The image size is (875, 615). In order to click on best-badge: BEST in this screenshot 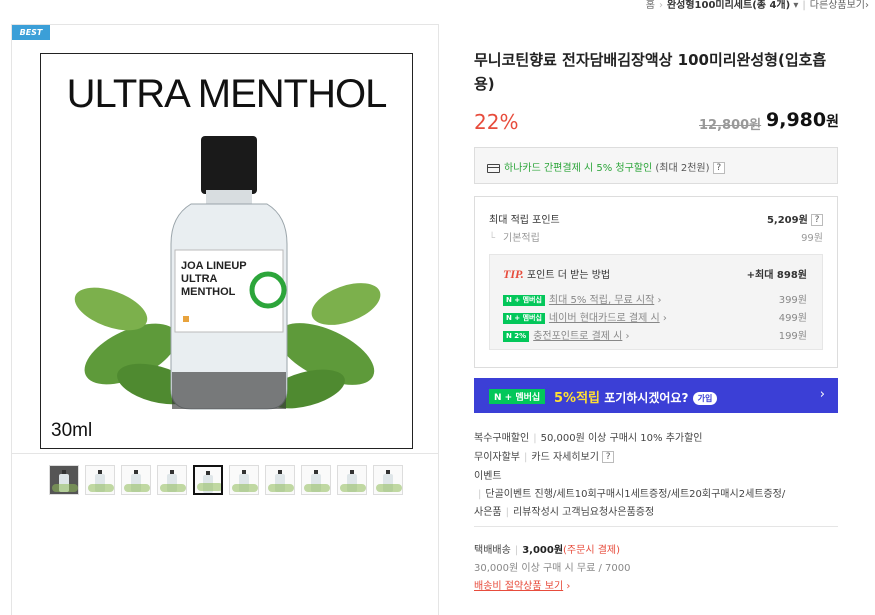, I will do `click(31, 32)`.